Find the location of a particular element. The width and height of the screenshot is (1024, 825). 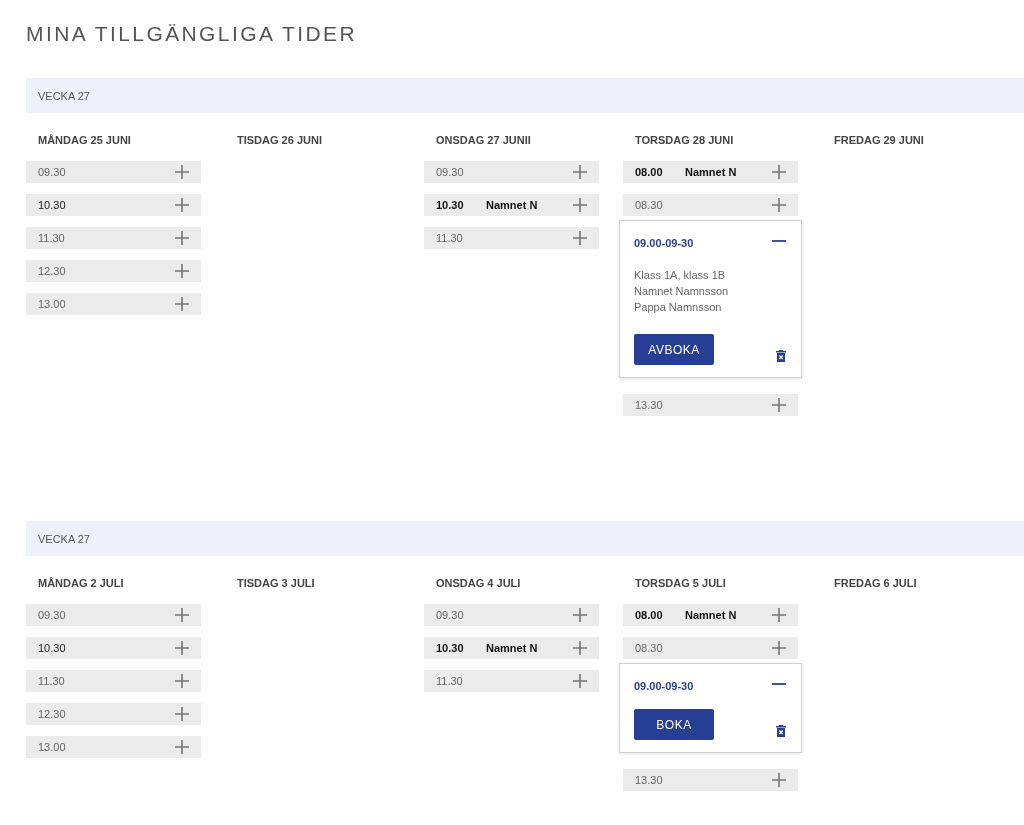

booking-button: BOKA is located at coordinates (674, 724).